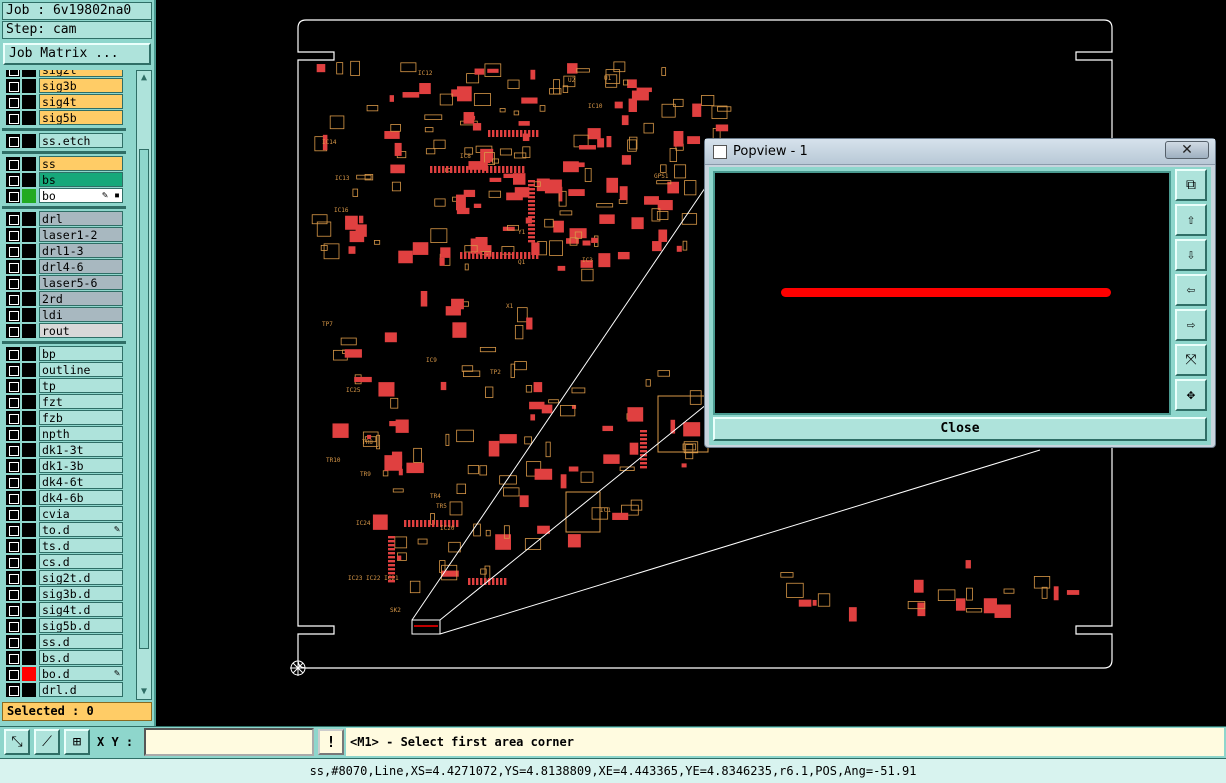 This screenshot has width=1226, height=783. Describe the element at coordinates (64, 578) in the screenshot. I see `layer-row: sig2t.d` at that location.